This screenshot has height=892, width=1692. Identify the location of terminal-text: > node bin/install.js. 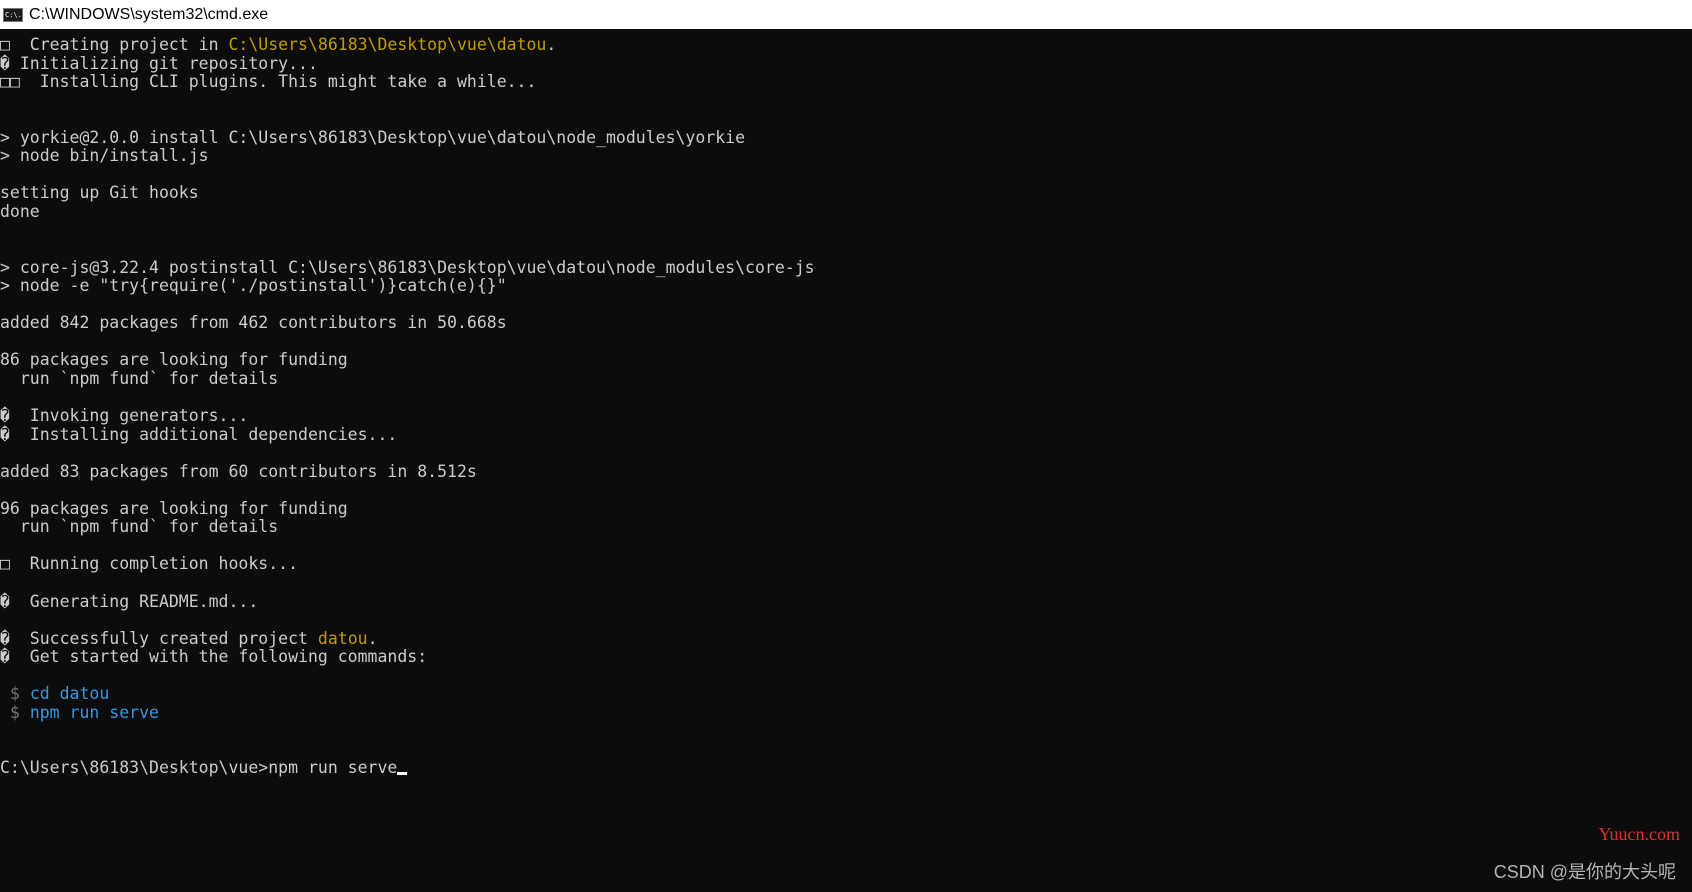
(104, 156).